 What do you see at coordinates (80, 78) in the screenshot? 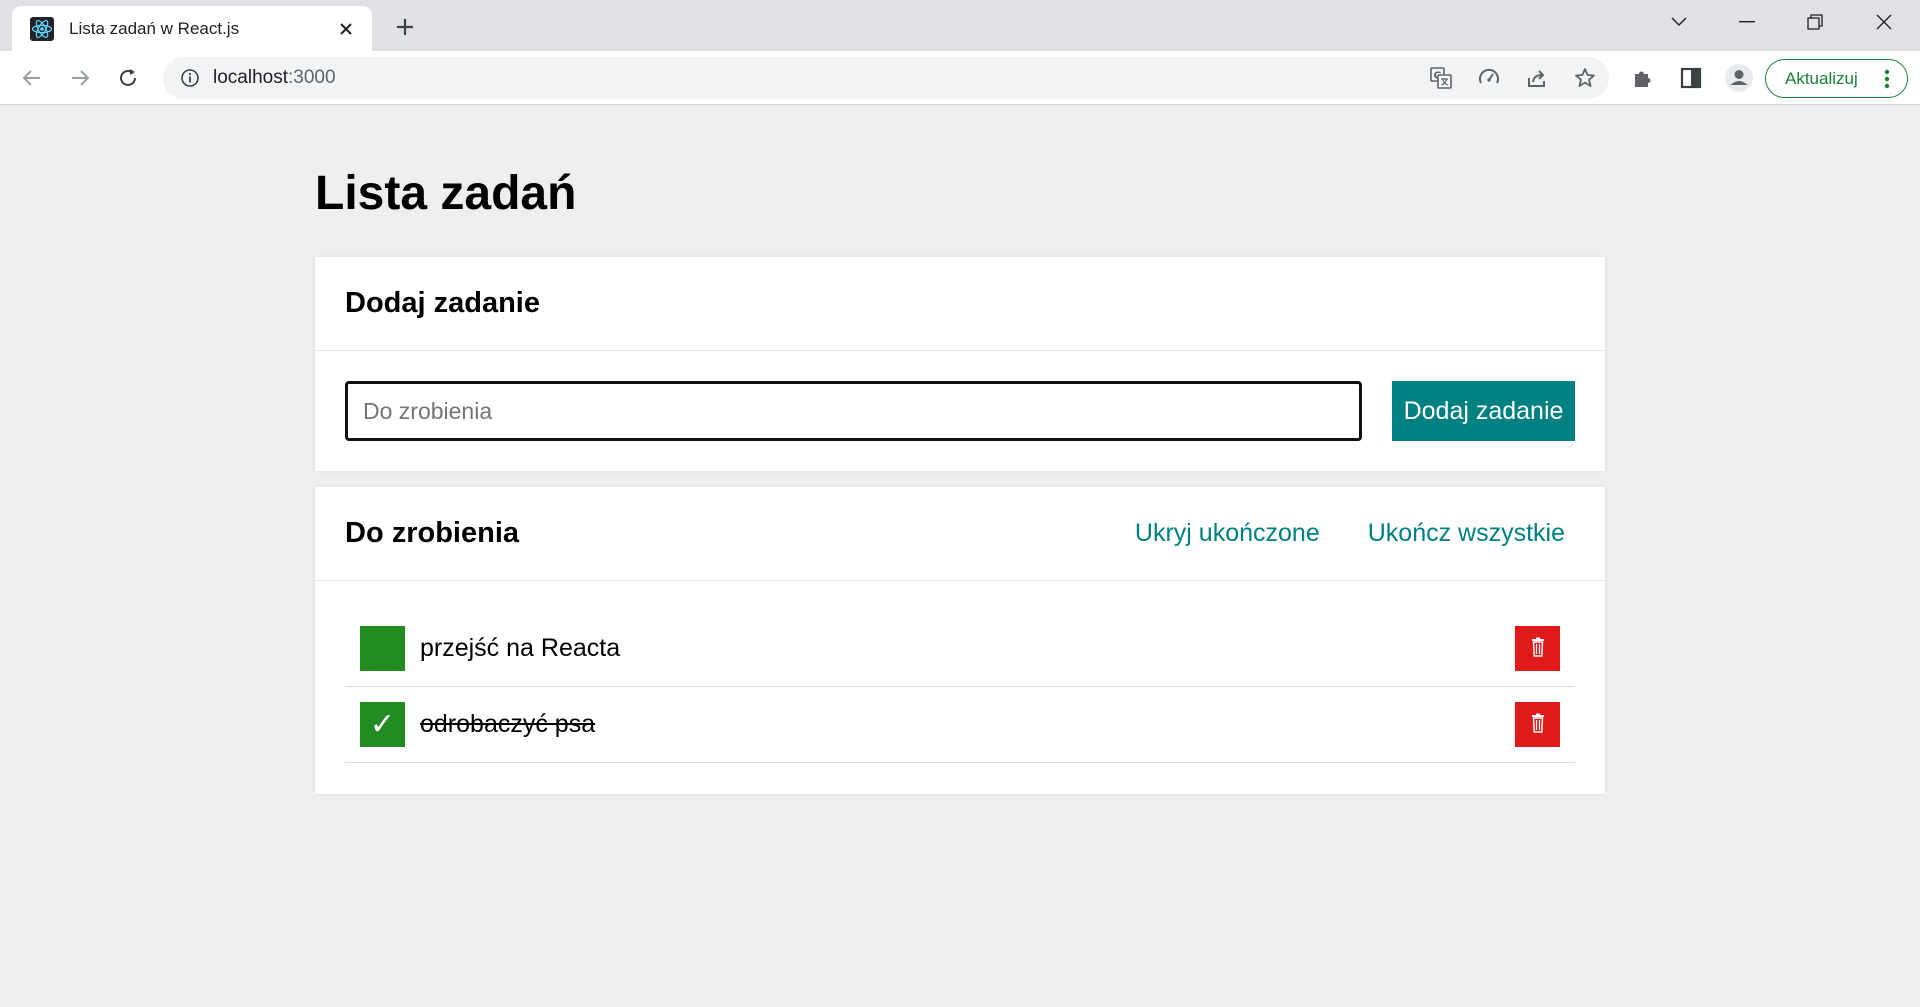
I see `arrow-right-icon` at bounding box center [80, 78].